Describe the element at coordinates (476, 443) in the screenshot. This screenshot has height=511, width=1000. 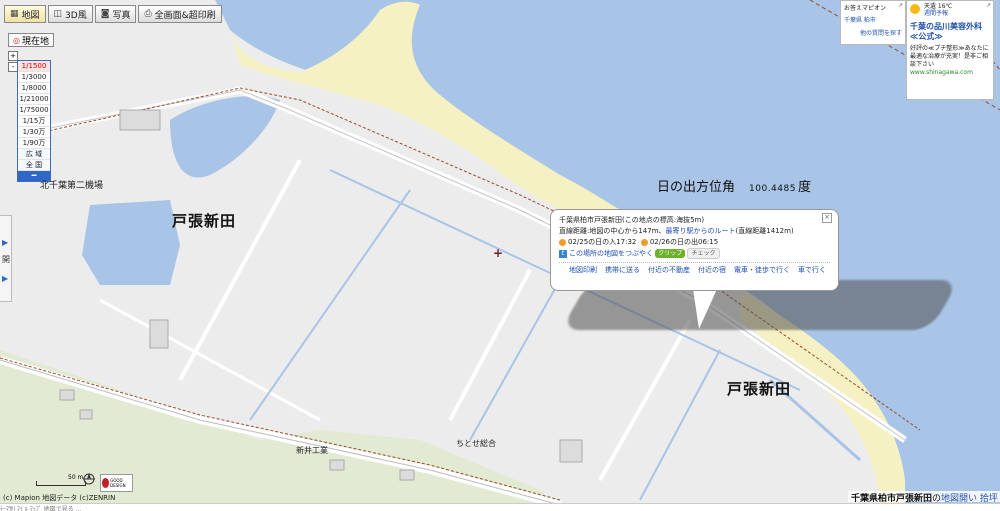
I see `nursery-label: ちとせ総合` at that location.